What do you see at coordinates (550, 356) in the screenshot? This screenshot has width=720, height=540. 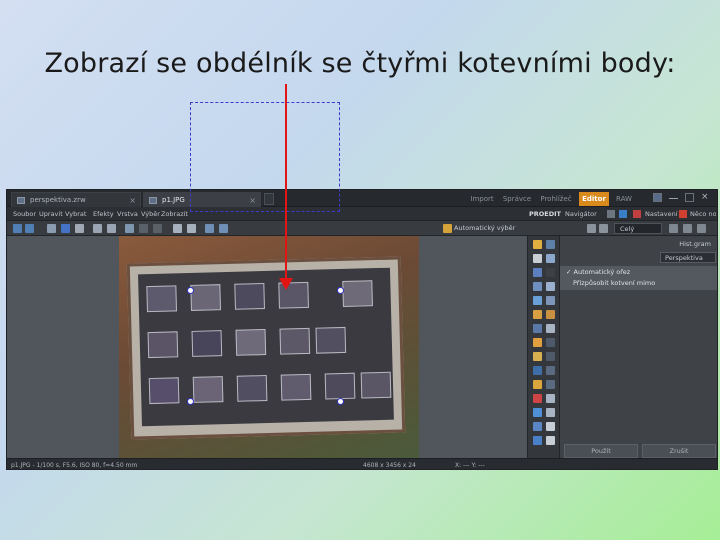 I see `gradient-tool-icon` at bounding box center [550, 356].